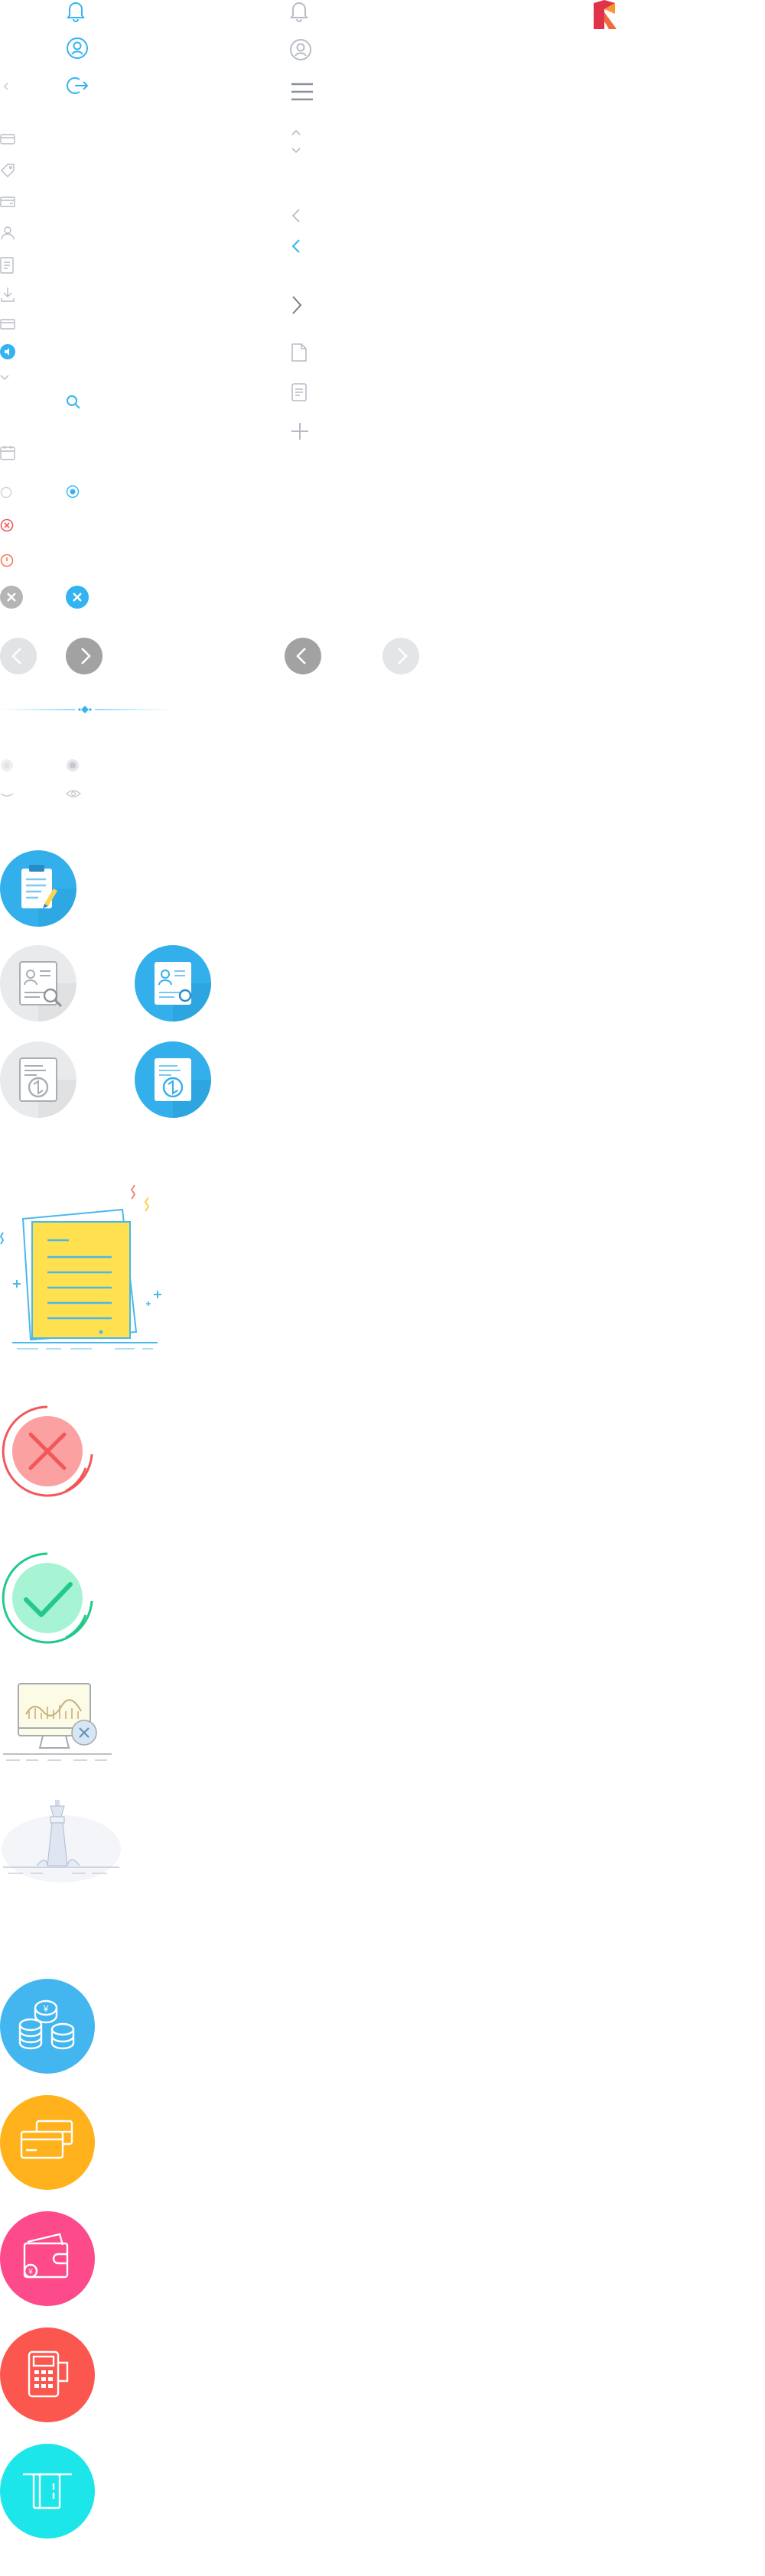 Image resolution: width=765 pixels, height=2576 pixels. What do you see at coordinates (8, 233) in the screenshot?
I see `user-icon` at bounding box center [8, 233].